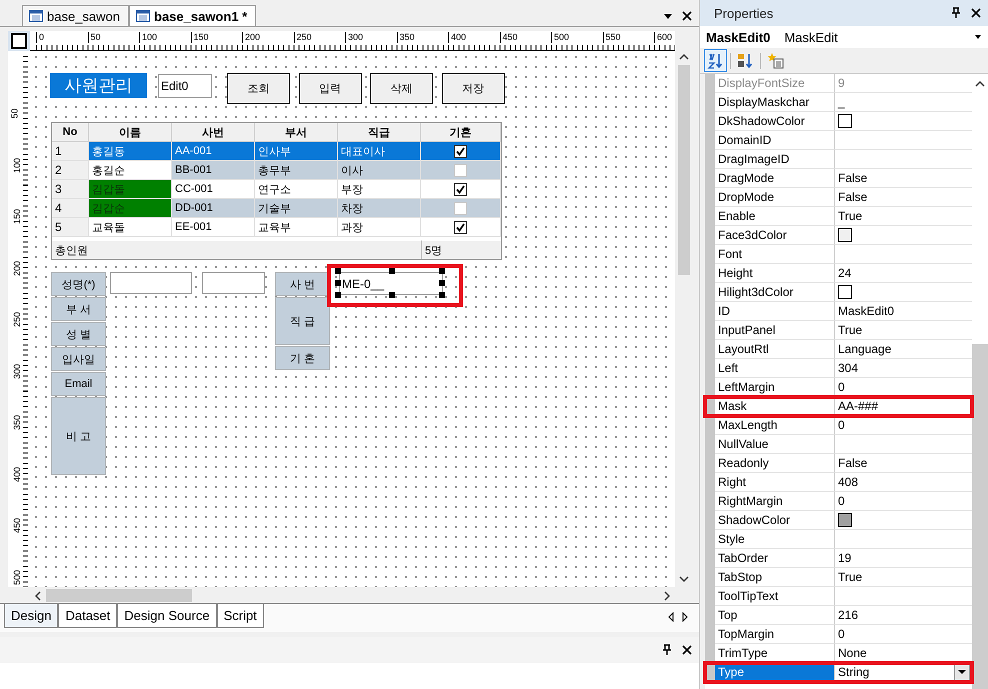  What do you see at coordinates (710, 672) in the screenshot?
I see `row-gutter` at bounding box center [710, 672].